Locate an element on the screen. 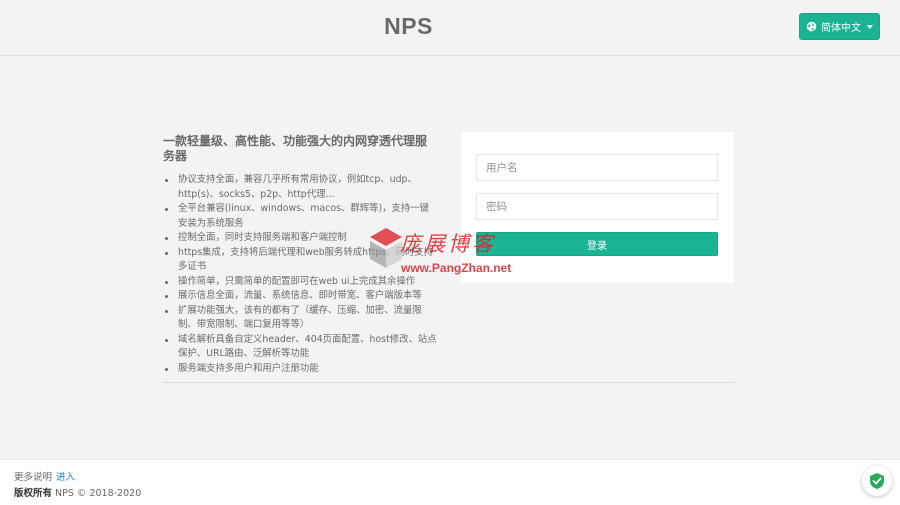  top-navbar: NPS 简体中文 is located at coordinates (450, 28).